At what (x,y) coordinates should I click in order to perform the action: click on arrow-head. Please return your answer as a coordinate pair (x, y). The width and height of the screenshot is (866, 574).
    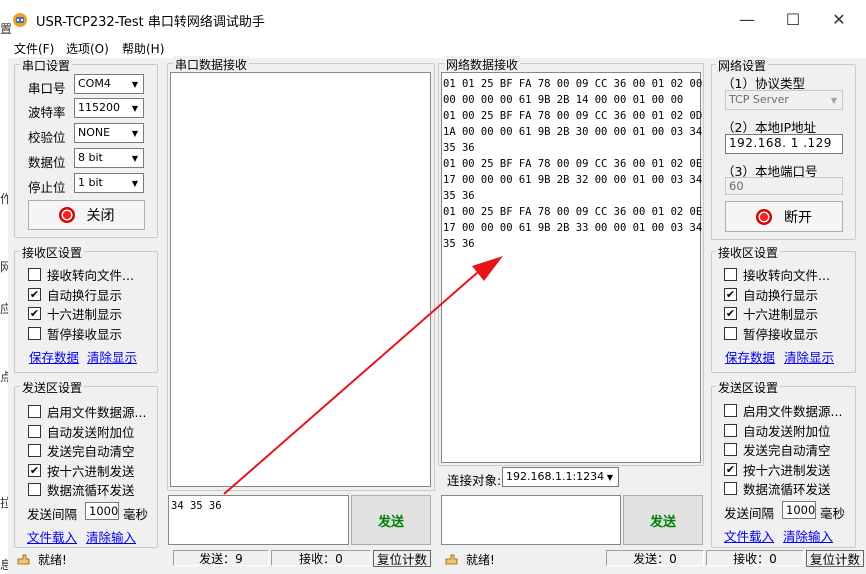
    Looking at the image, I should click on (487, 268).